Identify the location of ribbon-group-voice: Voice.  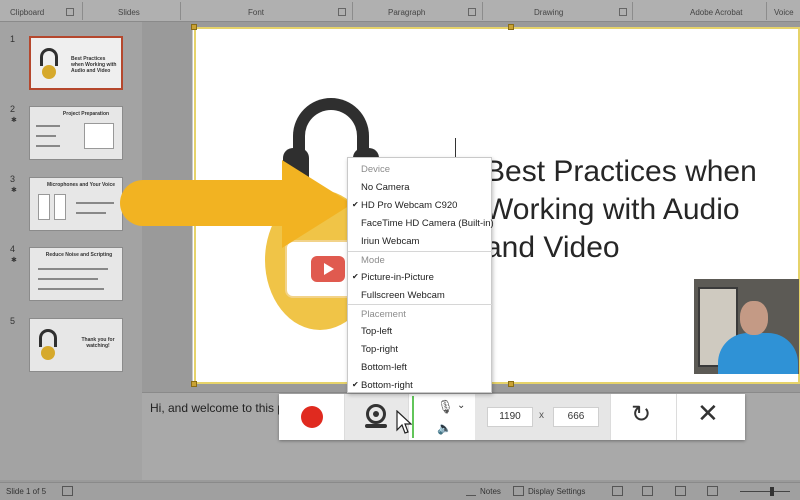
(784, 12).